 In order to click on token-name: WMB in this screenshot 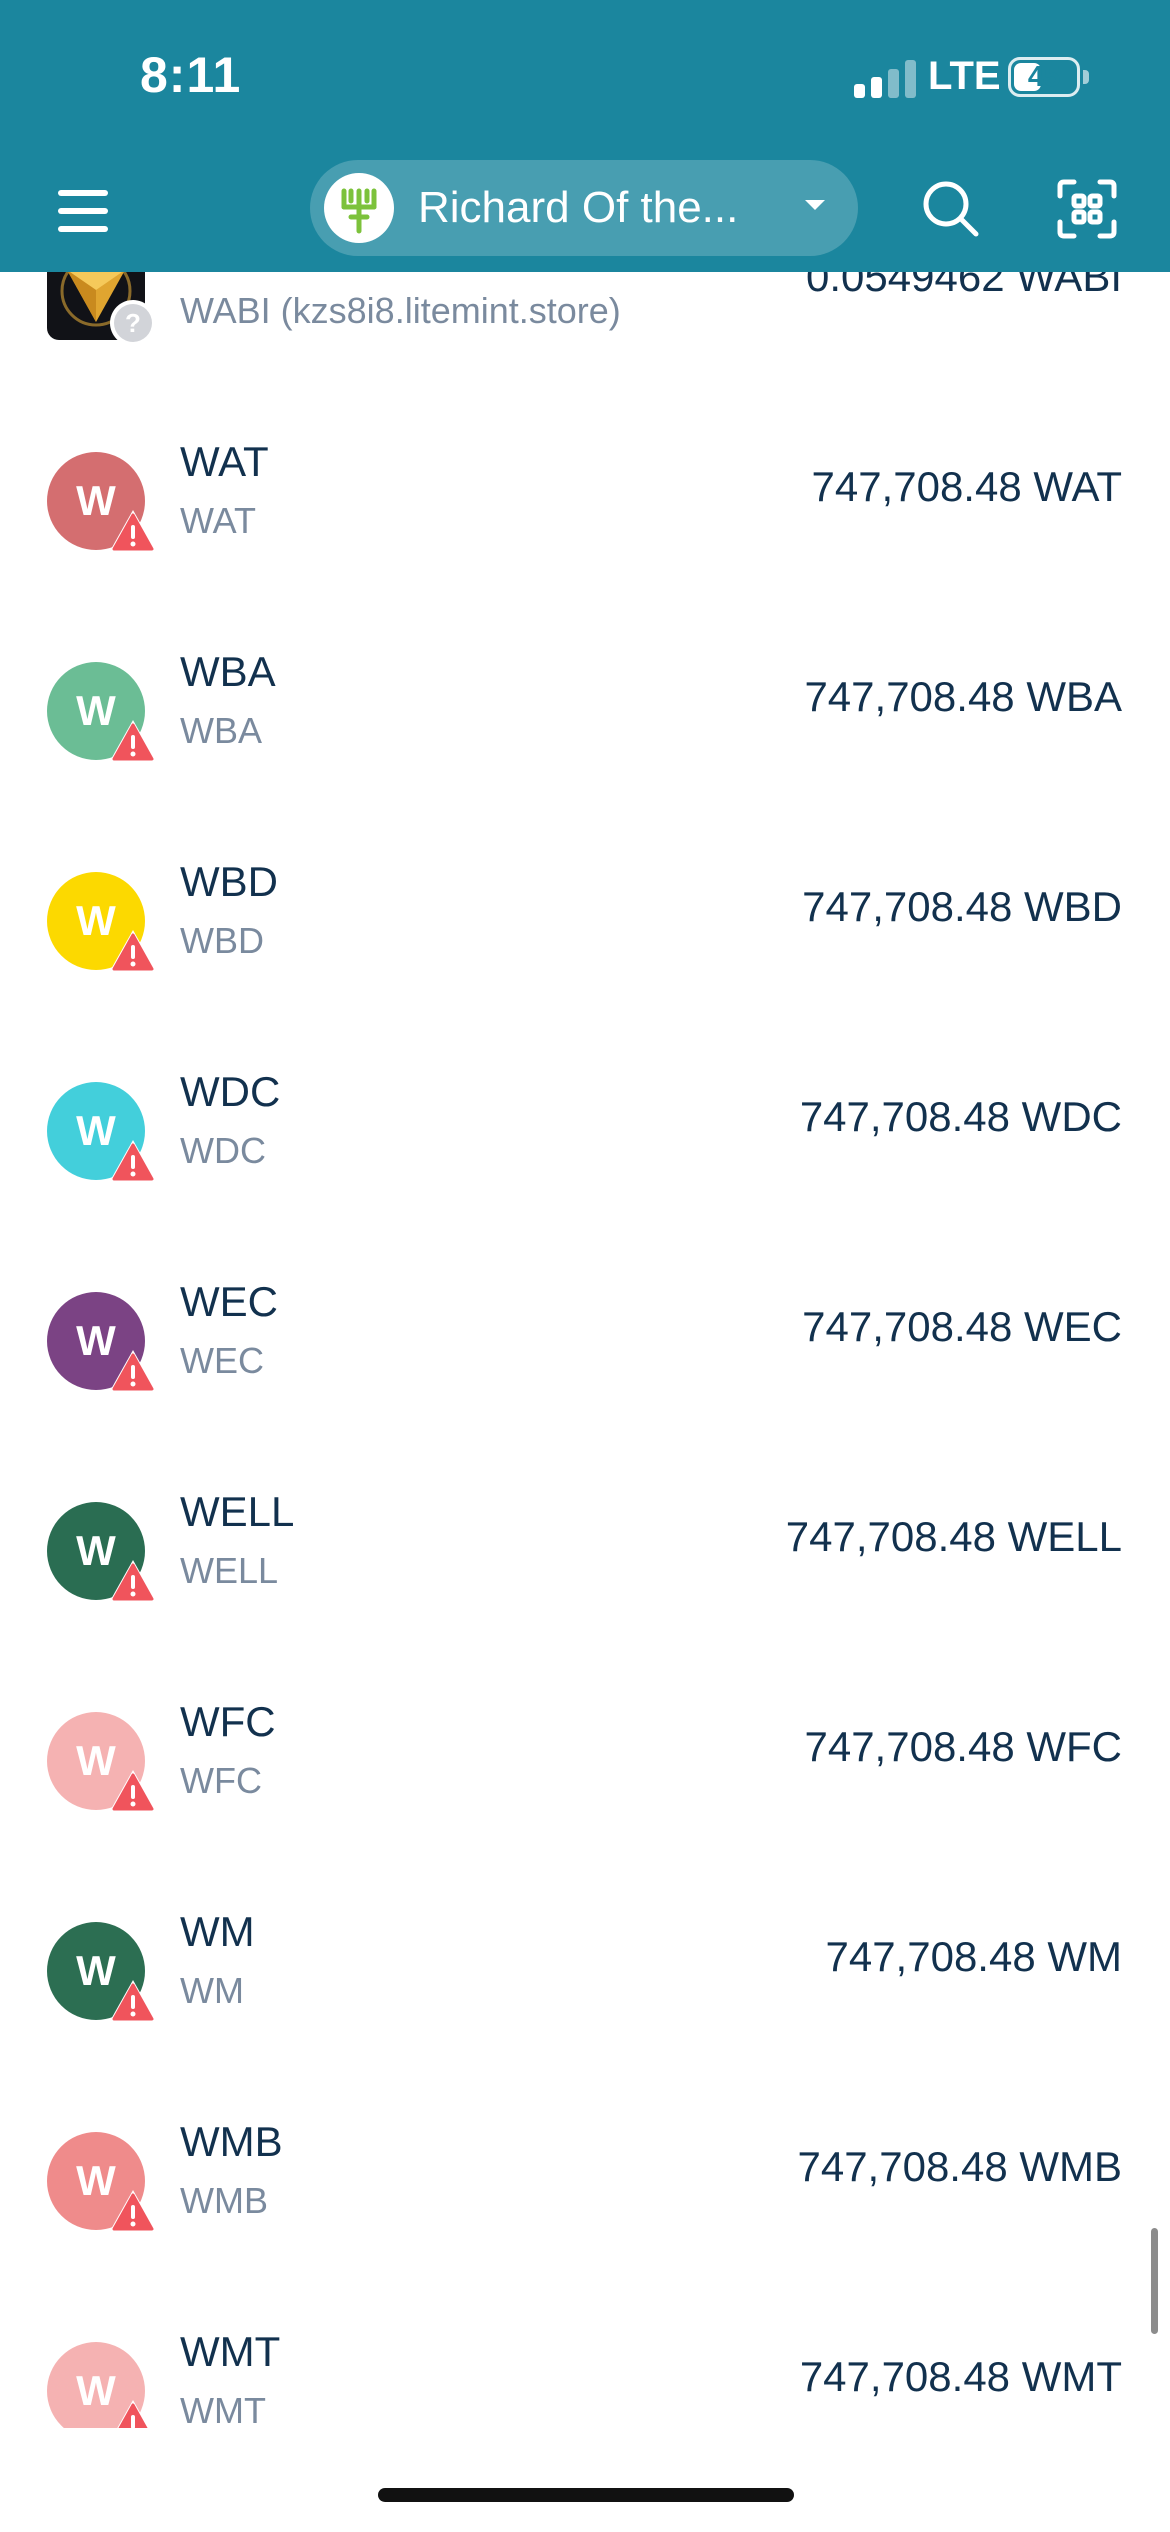, I will do `click(224, 2200)`.